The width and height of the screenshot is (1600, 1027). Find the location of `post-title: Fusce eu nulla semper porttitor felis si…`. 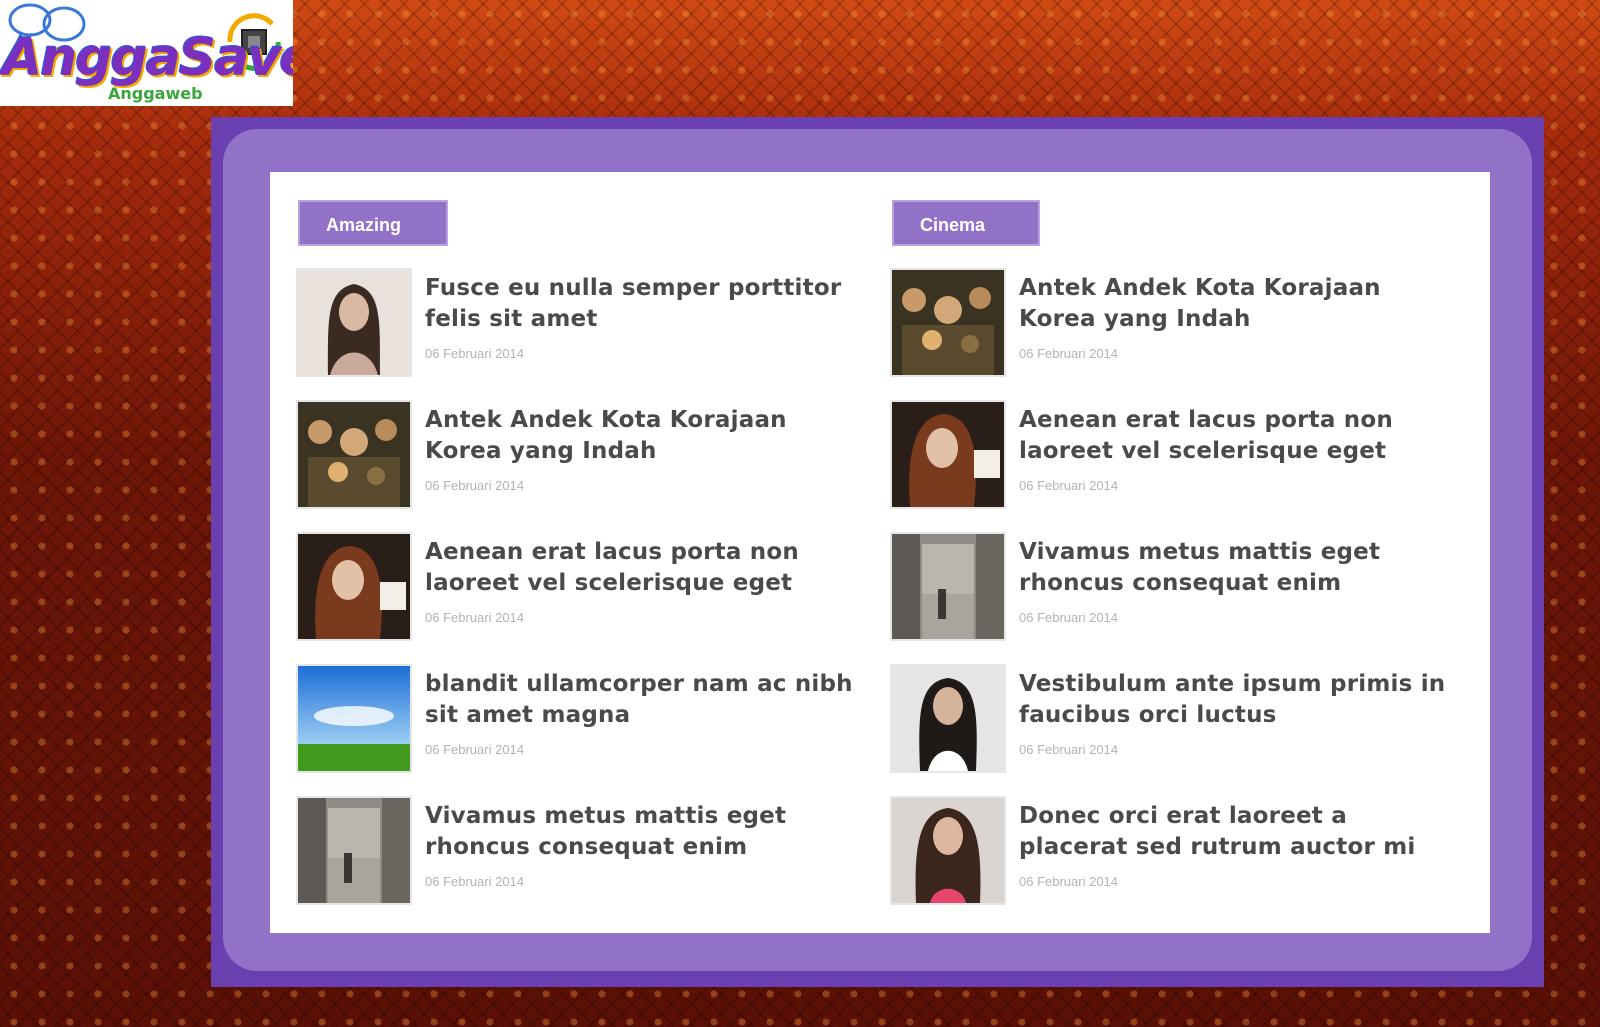

post-title: Fusce eu nulla semper porttitor felis si… is located at coordinates (645, 304).